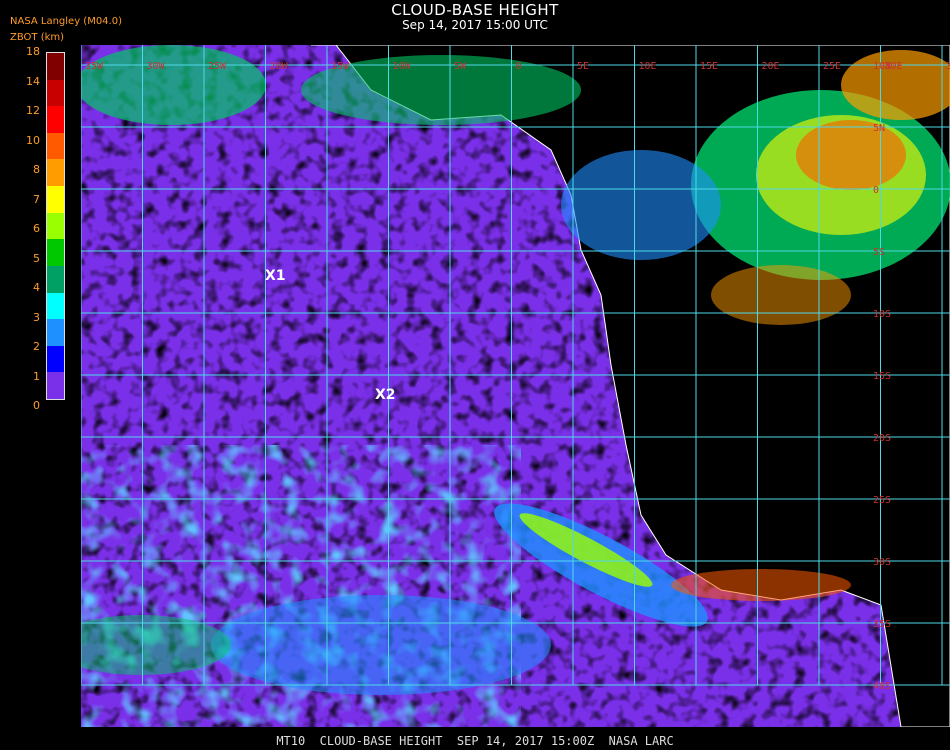  Describe the element at coordinates (879, 128) in the screenshot. I see `latitude-label: 5N` at that location.